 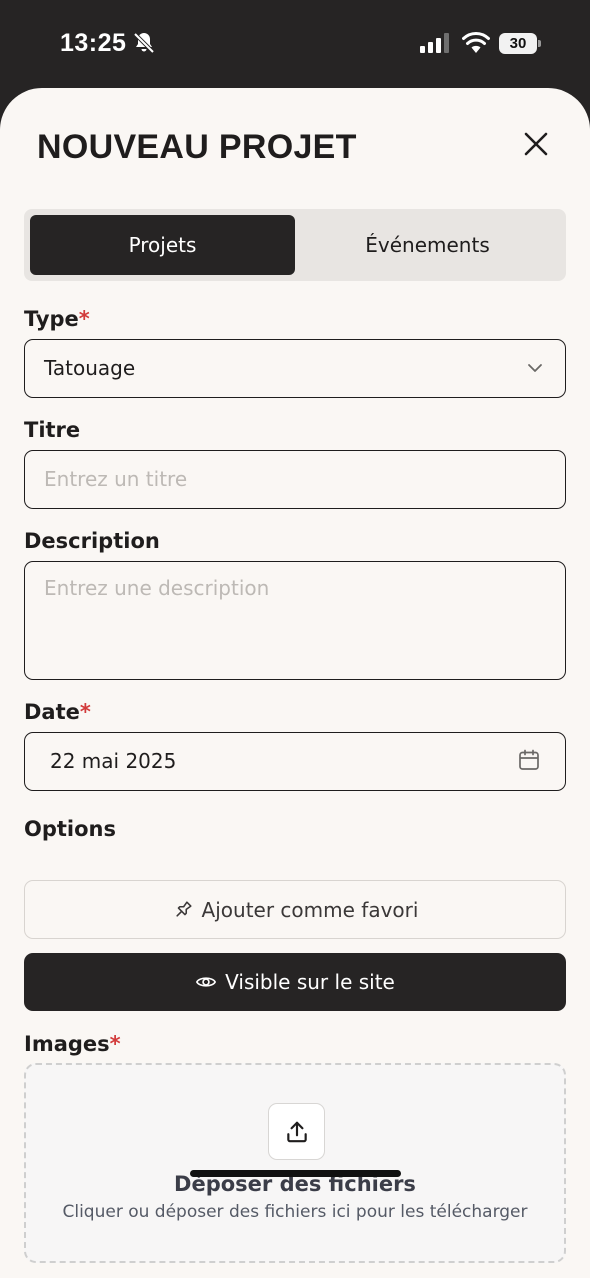 What do you see at coordinates (52, 712) in the screenshot?
I see `date-label-text: Date` at bounding box center [52, 712].